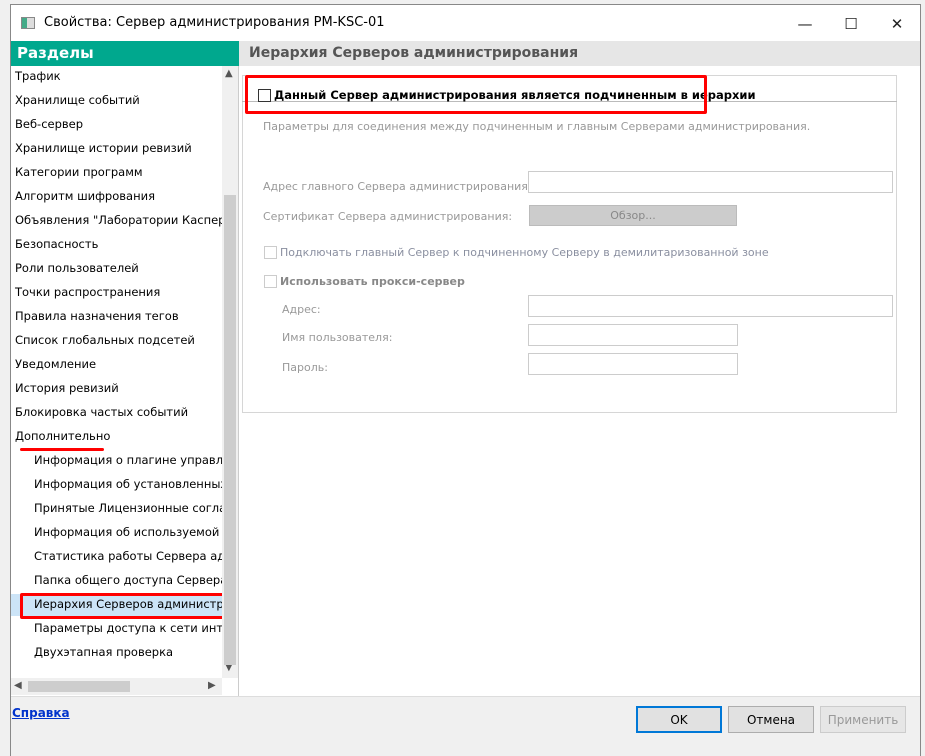 Image resolution: width=925 pixels, height=756 pixels. Describe the element at coordinates (116, 461) in the screenshot. I see `sidebar-item-plugin-info: Информация о плагине управления С` at that location.